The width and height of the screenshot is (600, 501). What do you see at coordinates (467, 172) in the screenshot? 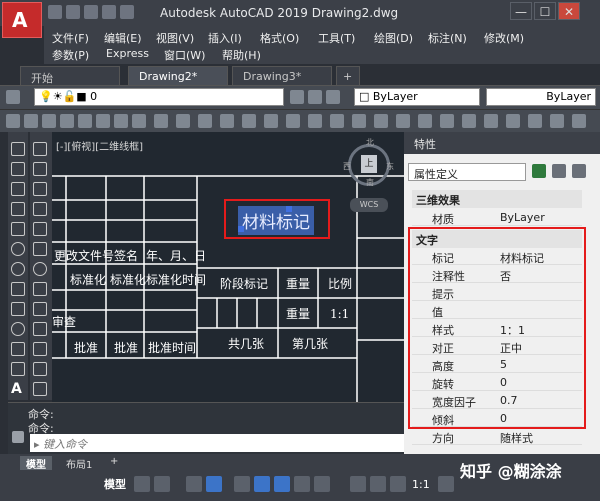
I see `object-type-dropdown: 属性定义` at bounding box center [467, 172].